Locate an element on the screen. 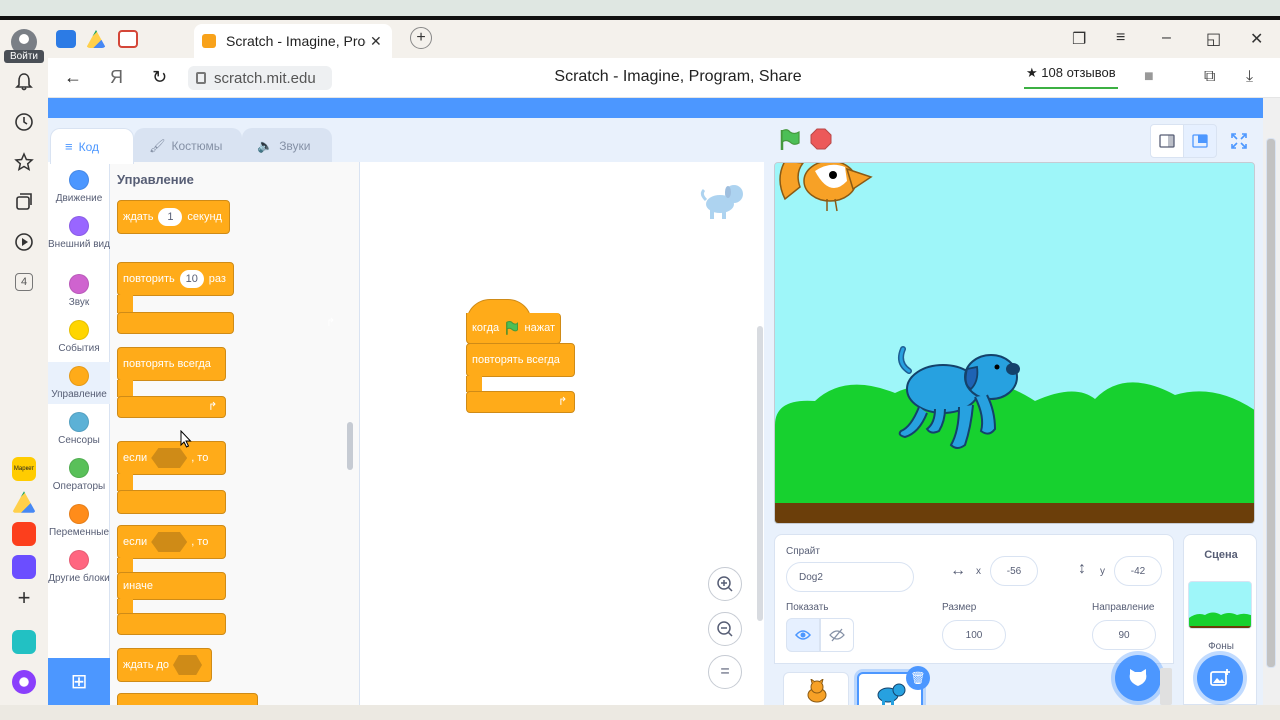 The height and width of the screenshot is (720, 1280). category-motion: Движение is located at coordinates (79, 187).